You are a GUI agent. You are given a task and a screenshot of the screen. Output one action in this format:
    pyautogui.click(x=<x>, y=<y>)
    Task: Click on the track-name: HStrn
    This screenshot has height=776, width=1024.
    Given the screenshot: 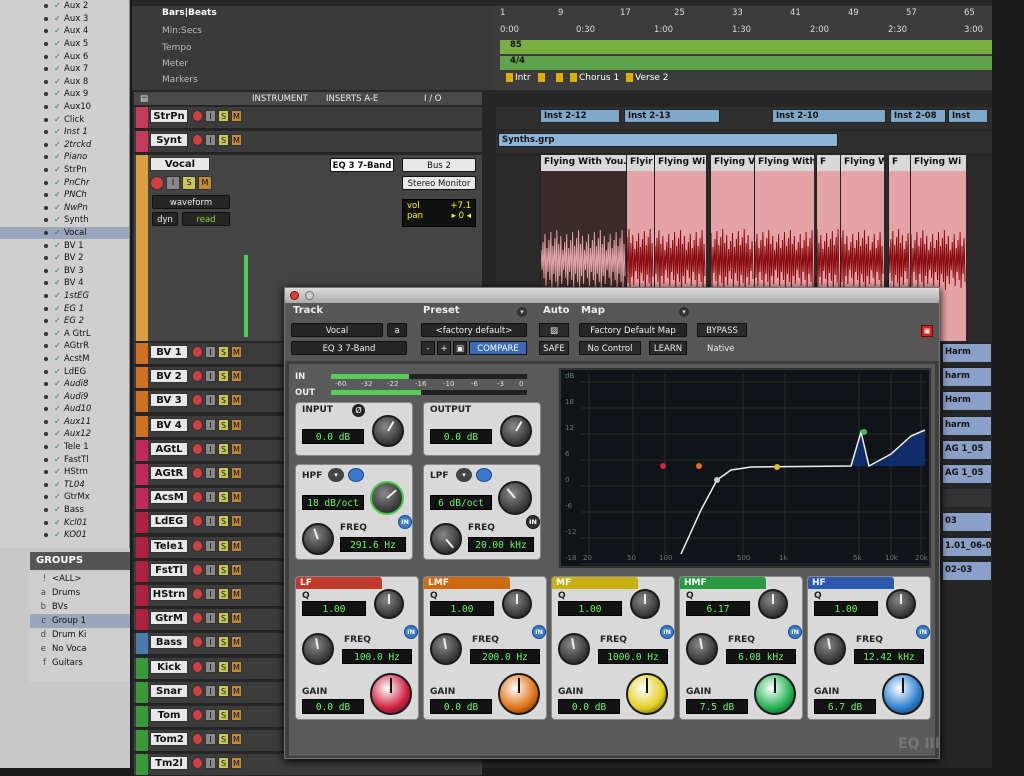 What is the action you would take?
    pyautogui.click(x=169, y=594)
    